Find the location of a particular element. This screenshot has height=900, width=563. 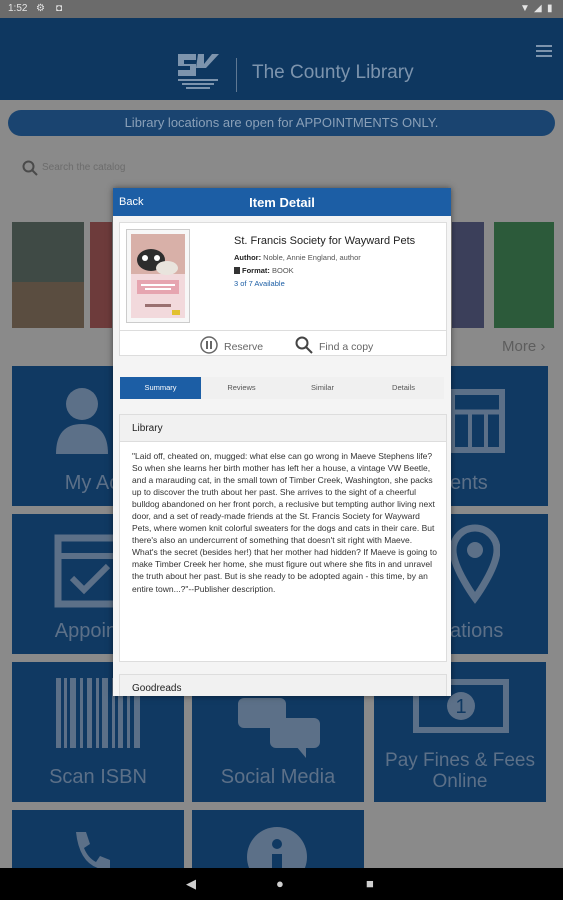

divider is located at coordinates (283, 330).